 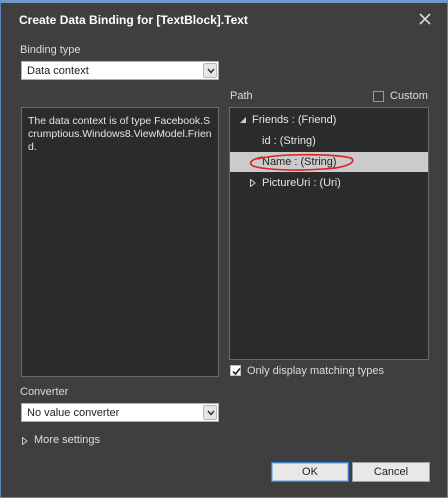 I want to click on close-button, so click(x=425, y=19).